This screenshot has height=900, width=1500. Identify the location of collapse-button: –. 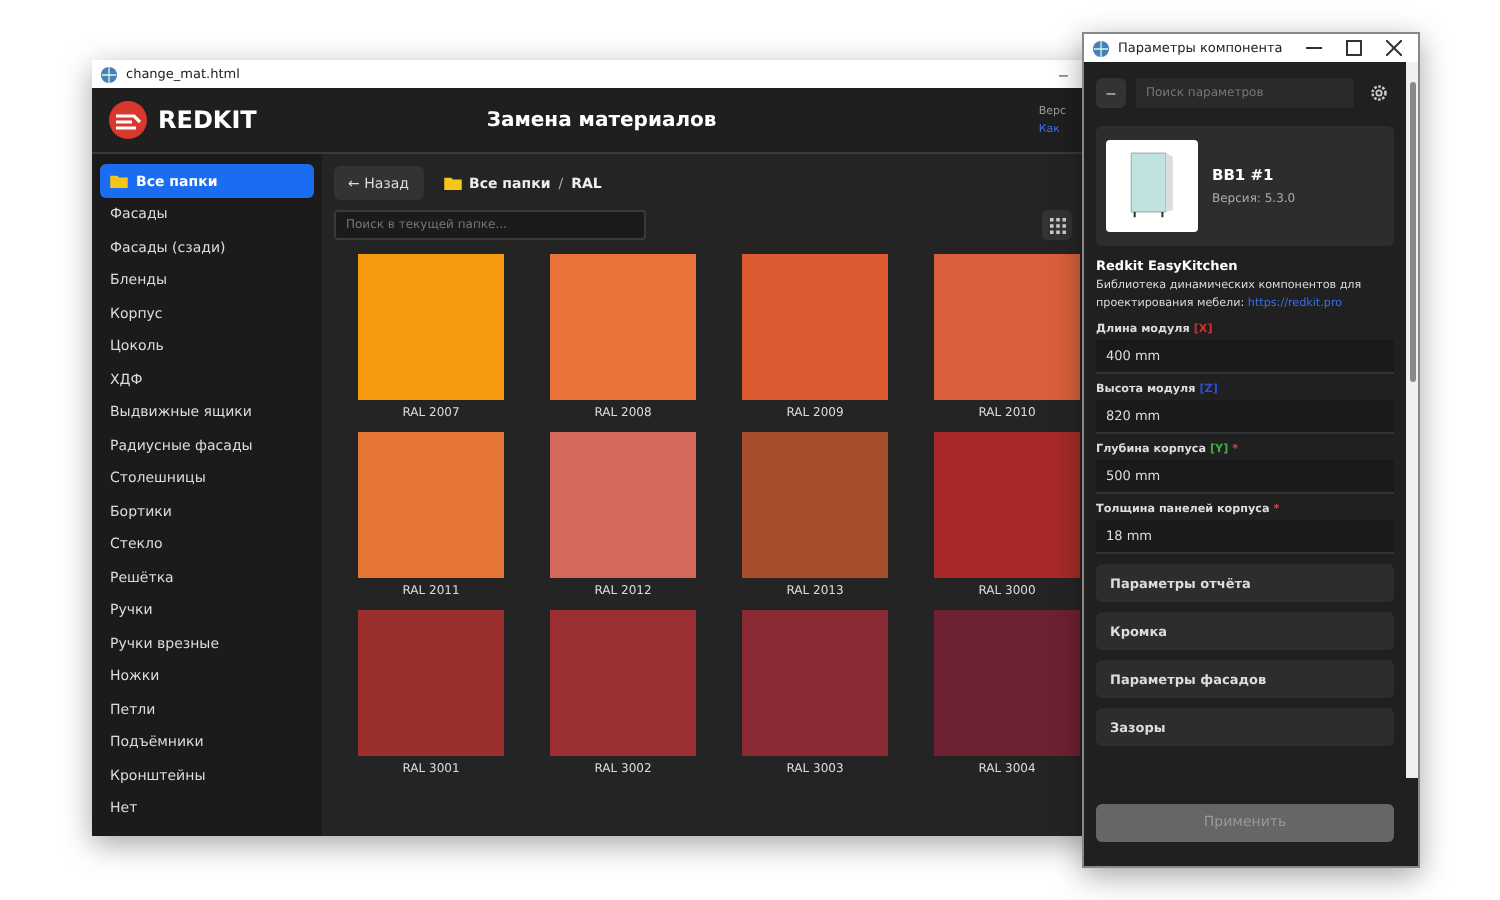
(1111, 93).